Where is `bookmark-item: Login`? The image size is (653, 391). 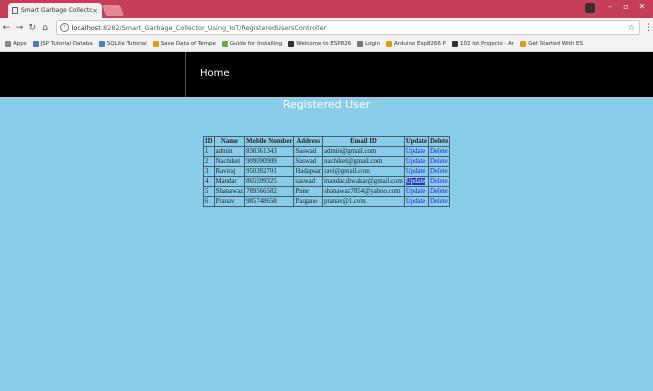 bookmark-item: Login is located at coordinates (368, 44).